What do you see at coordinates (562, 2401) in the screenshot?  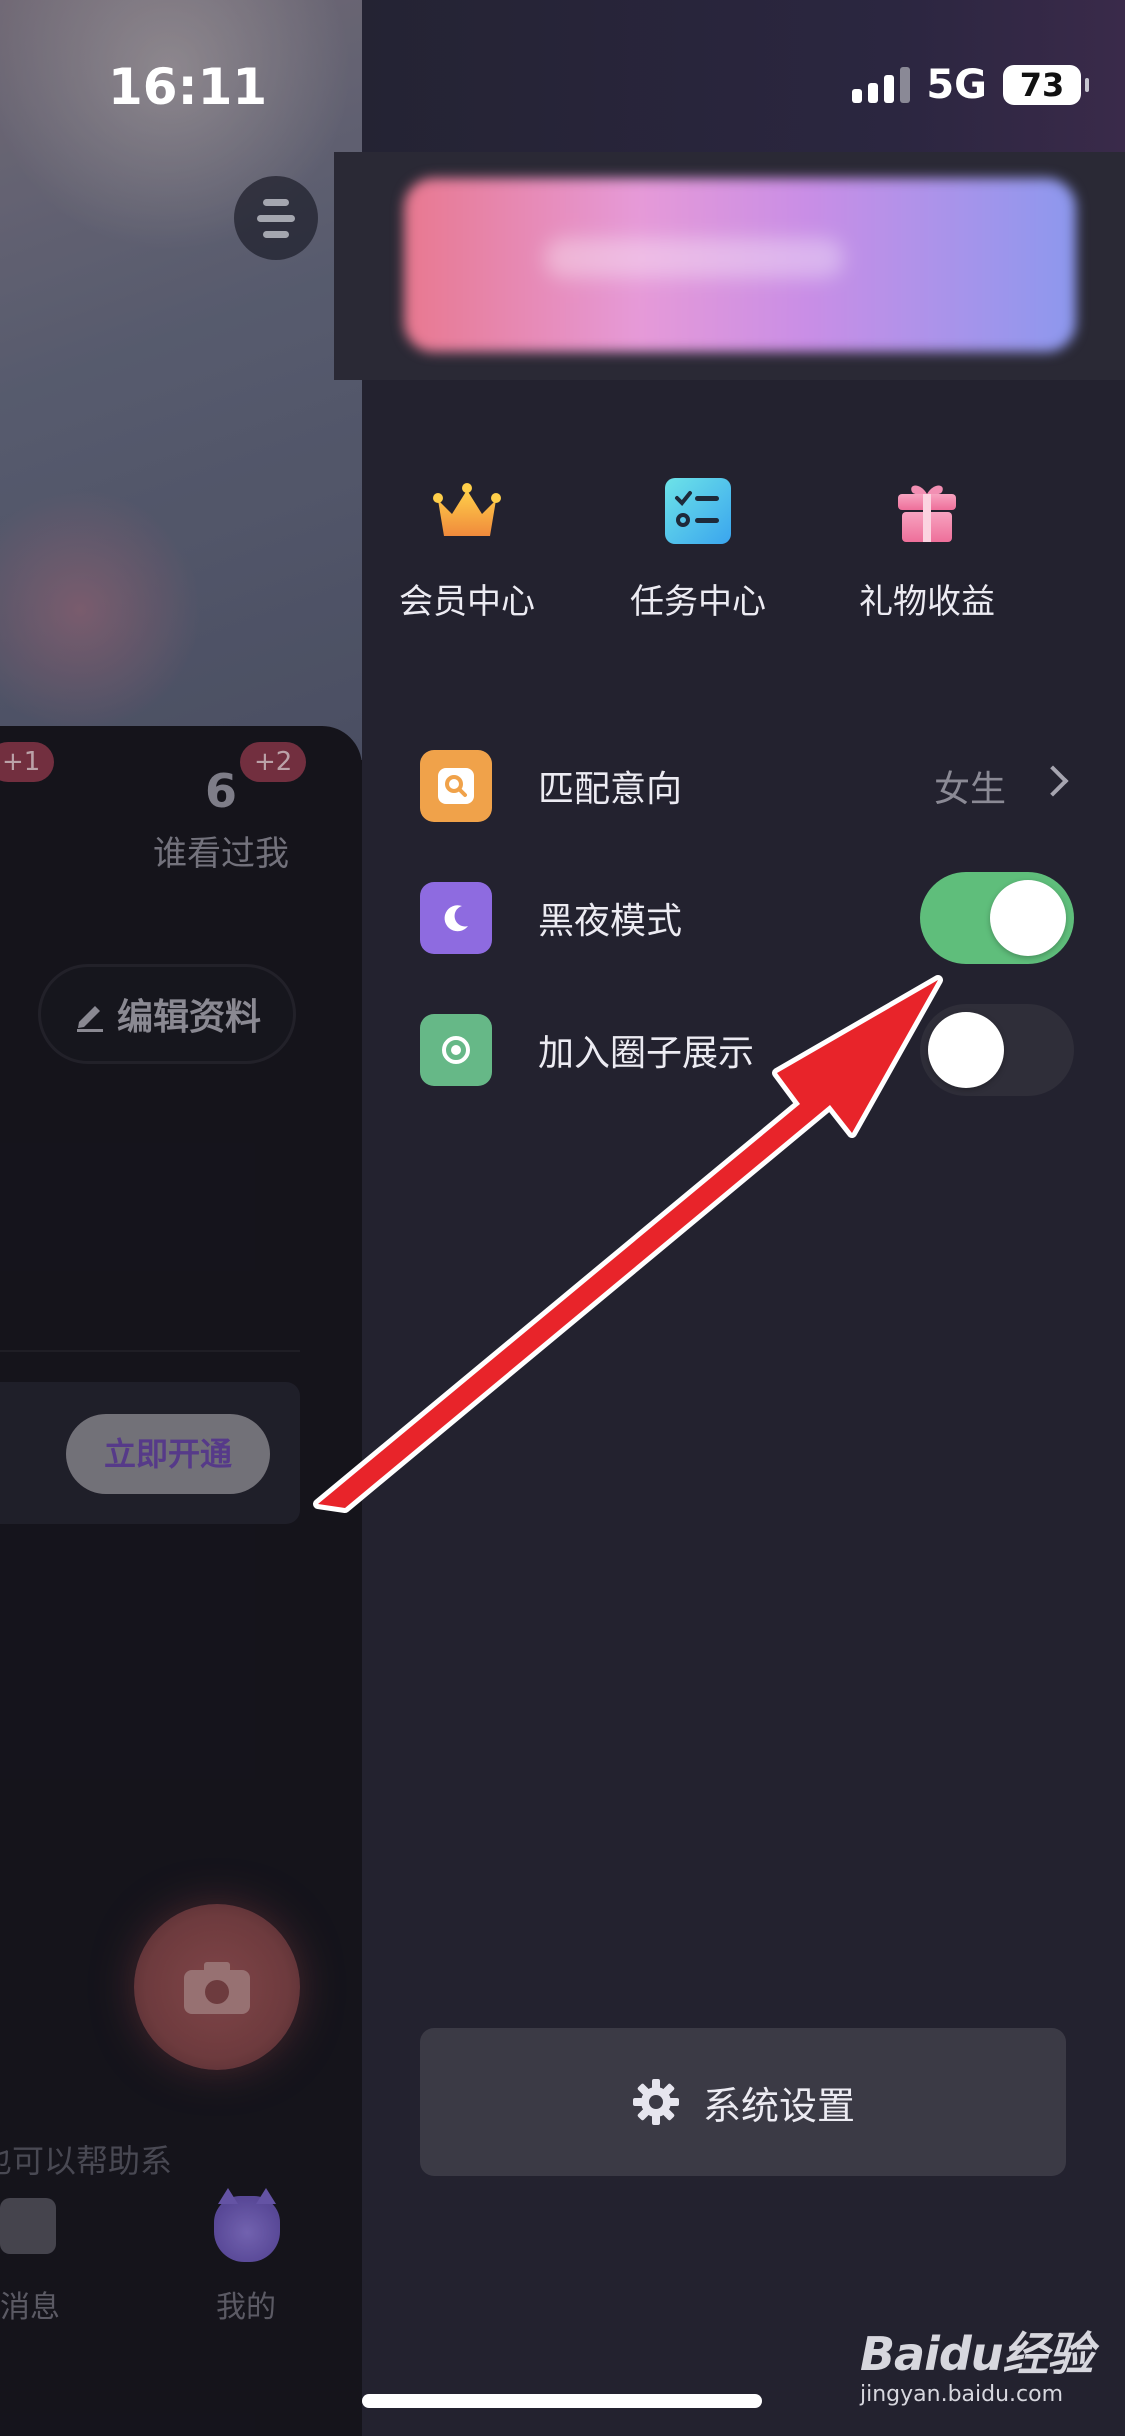 I see `home-indicator` at bounding box center [562, 2401].